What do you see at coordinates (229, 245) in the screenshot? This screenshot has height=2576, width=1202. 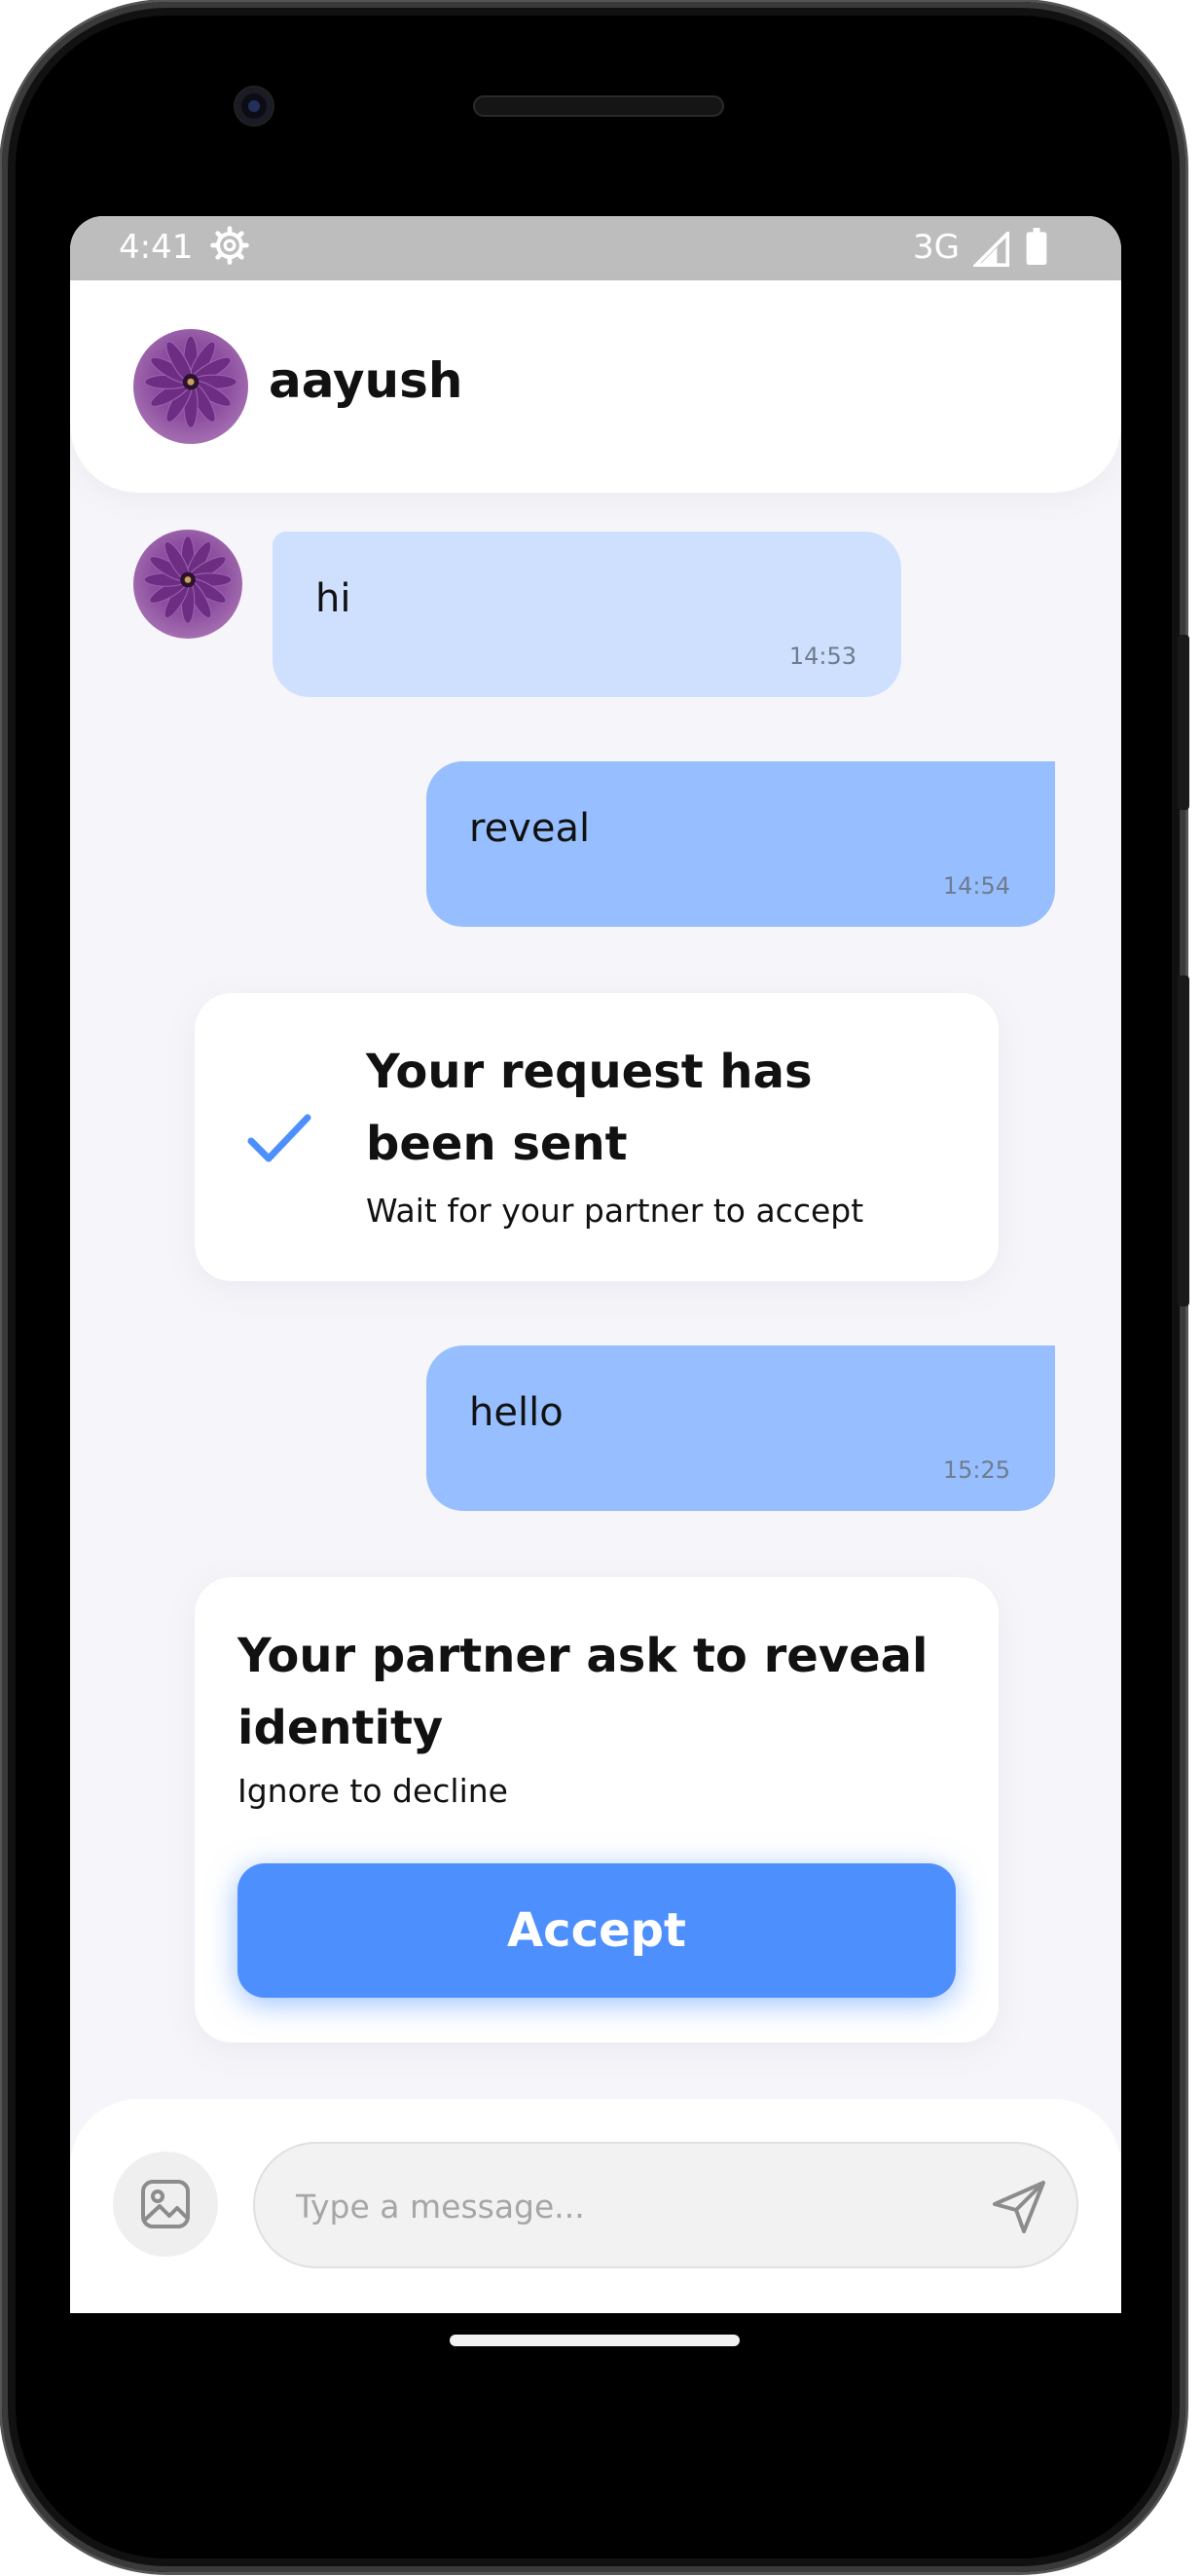 I see `settings-gear-icon` at bounding box center [229, 245].